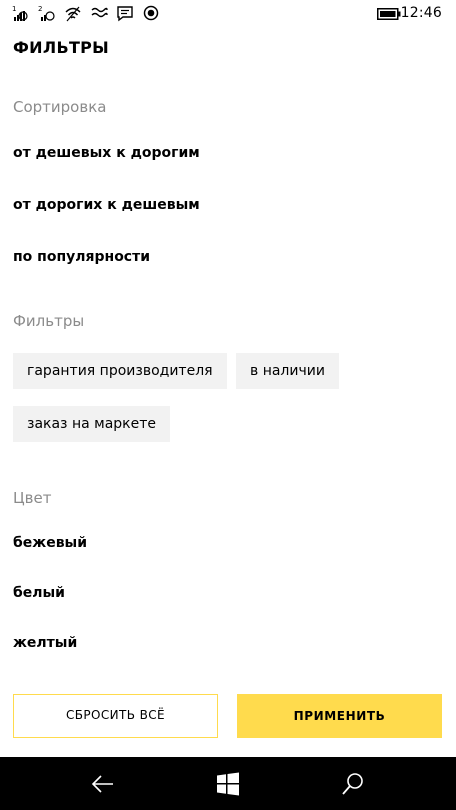 This screenshot has height=810, width=456. What do you see at coordinates (32, 498) in the screenshot?
I see `color-section-label: Цвет` at bounding box center [32, 498].